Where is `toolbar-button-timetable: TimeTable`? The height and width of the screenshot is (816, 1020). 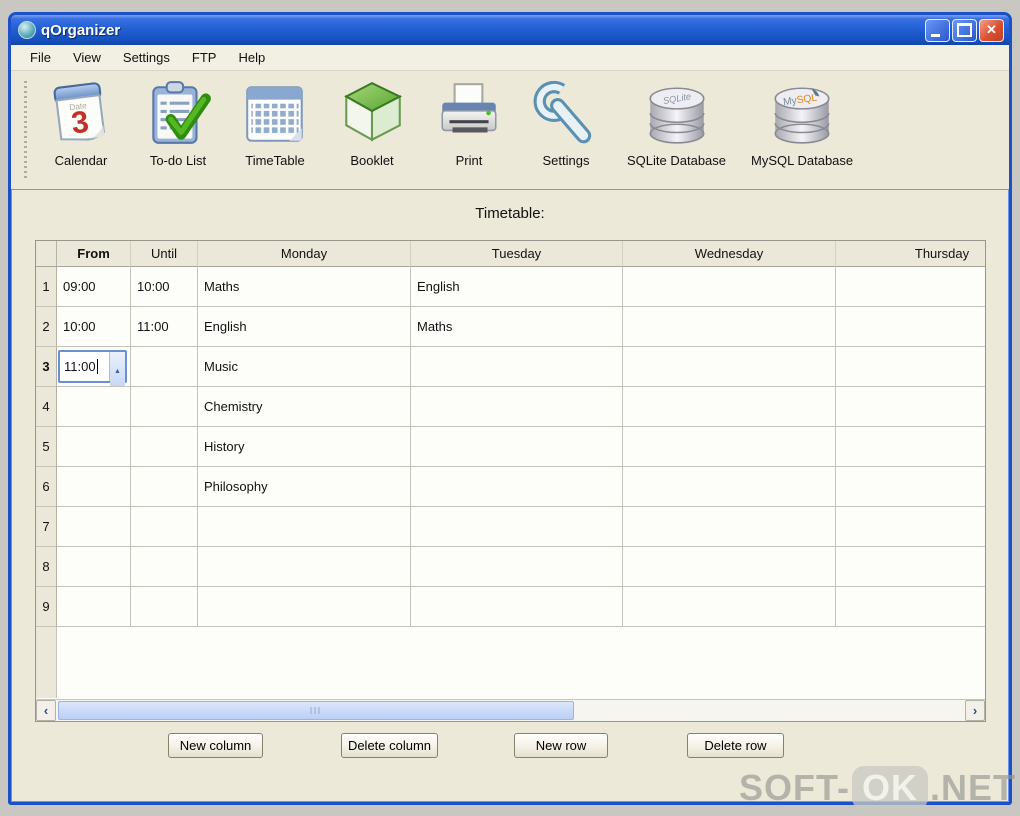
toolbar-button-timetable: TimeTable is located at coordinates (275, 123).